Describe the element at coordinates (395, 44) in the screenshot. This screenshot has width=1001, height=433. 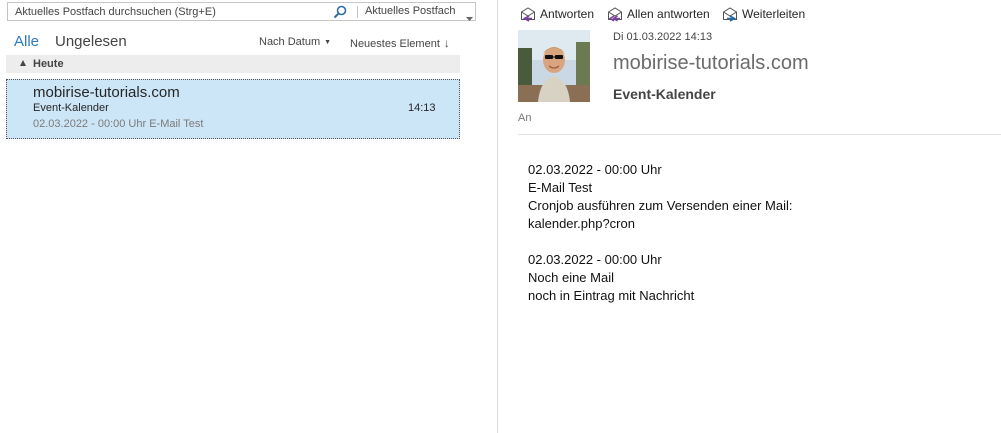
I see `sort-order-label: Neuestes Element` at that location.